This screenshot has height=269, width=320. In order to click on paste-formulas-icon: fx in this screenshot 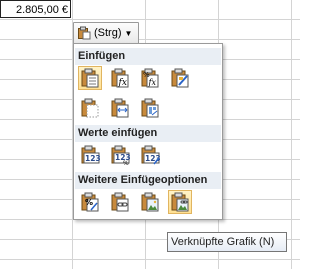, I will do `click(120, 78)`.